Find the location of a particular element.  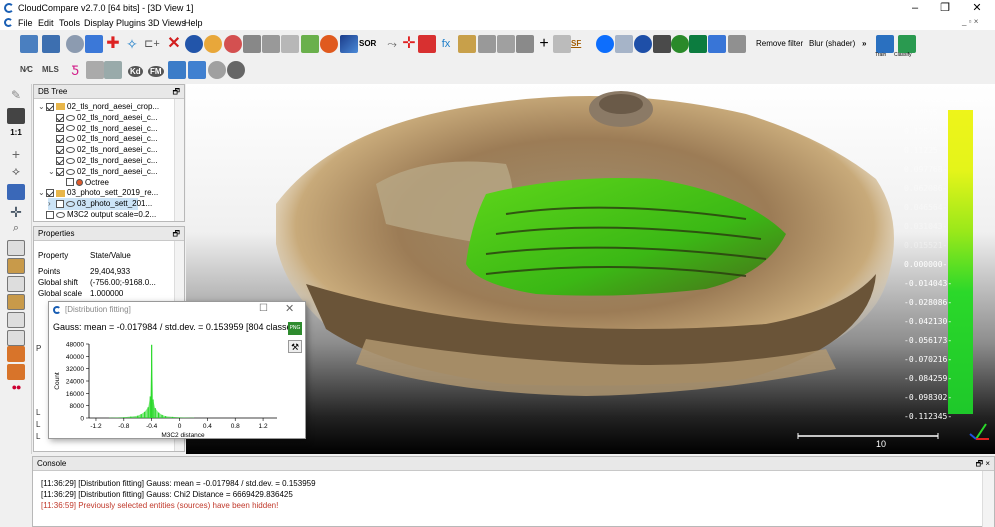

crop-icon is located at coordinates (252, 44).